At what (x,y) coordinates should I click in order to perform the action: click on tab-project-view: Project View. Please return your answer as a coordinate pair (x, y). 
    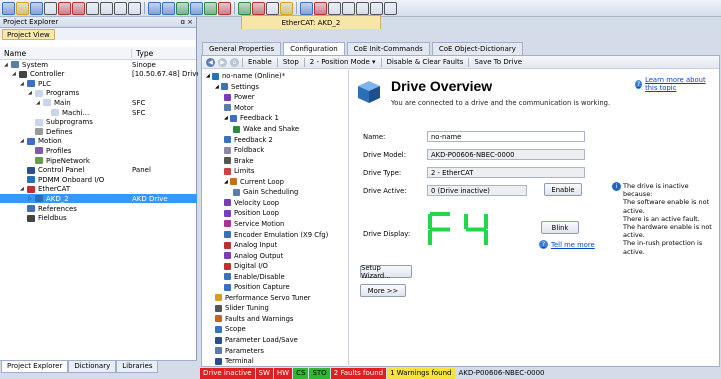
    Looking at the image, I should click on (28, 34).